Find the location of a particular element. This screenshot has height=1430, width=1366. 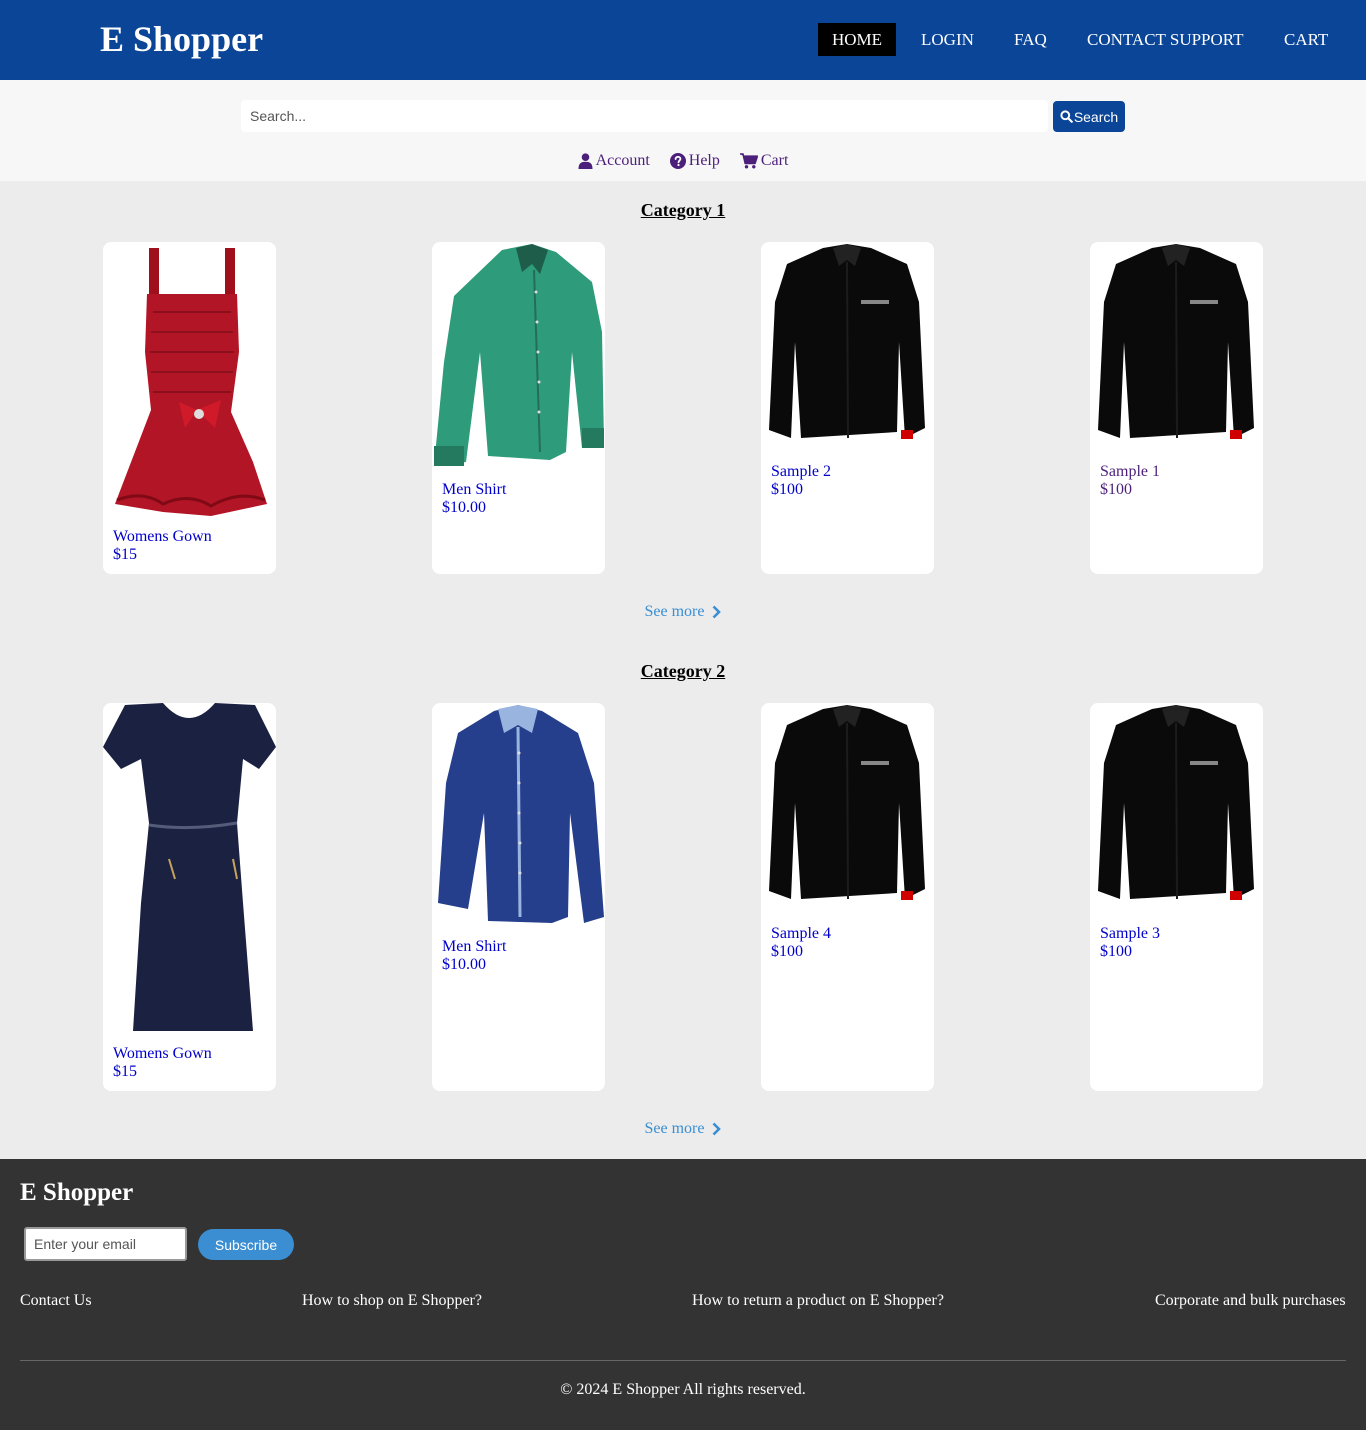

footer-divider is located at coordinates (683, 1360).